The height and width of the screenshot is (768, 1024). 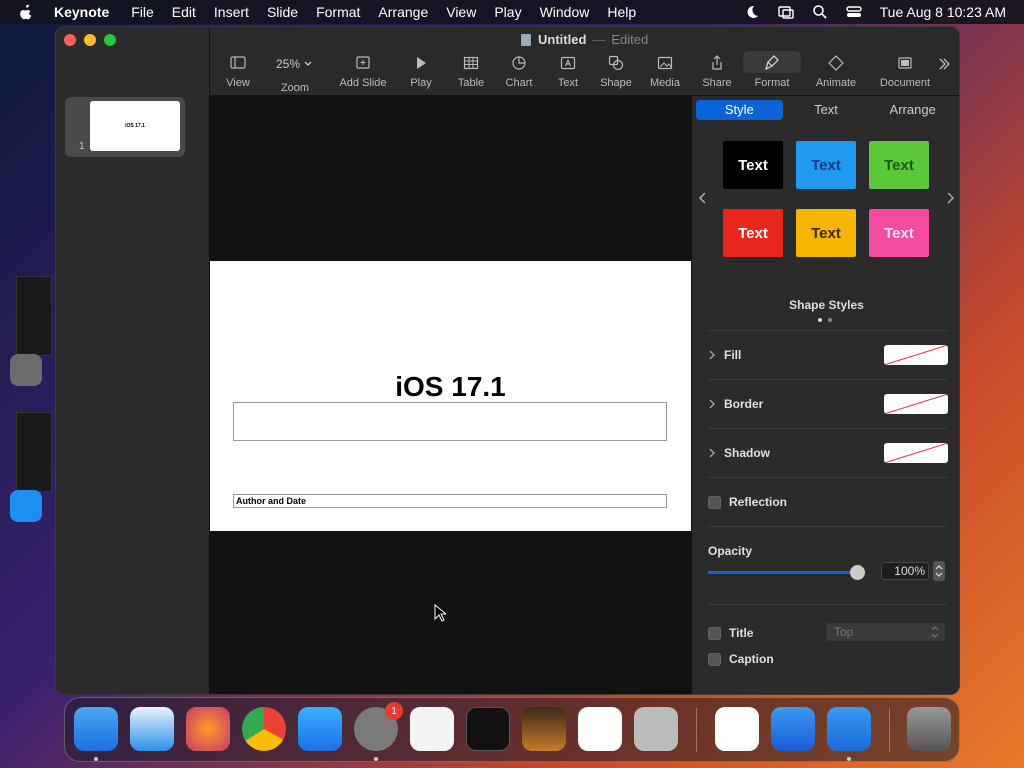 I want to click on fill-color-well, so click(x=916, y=355).